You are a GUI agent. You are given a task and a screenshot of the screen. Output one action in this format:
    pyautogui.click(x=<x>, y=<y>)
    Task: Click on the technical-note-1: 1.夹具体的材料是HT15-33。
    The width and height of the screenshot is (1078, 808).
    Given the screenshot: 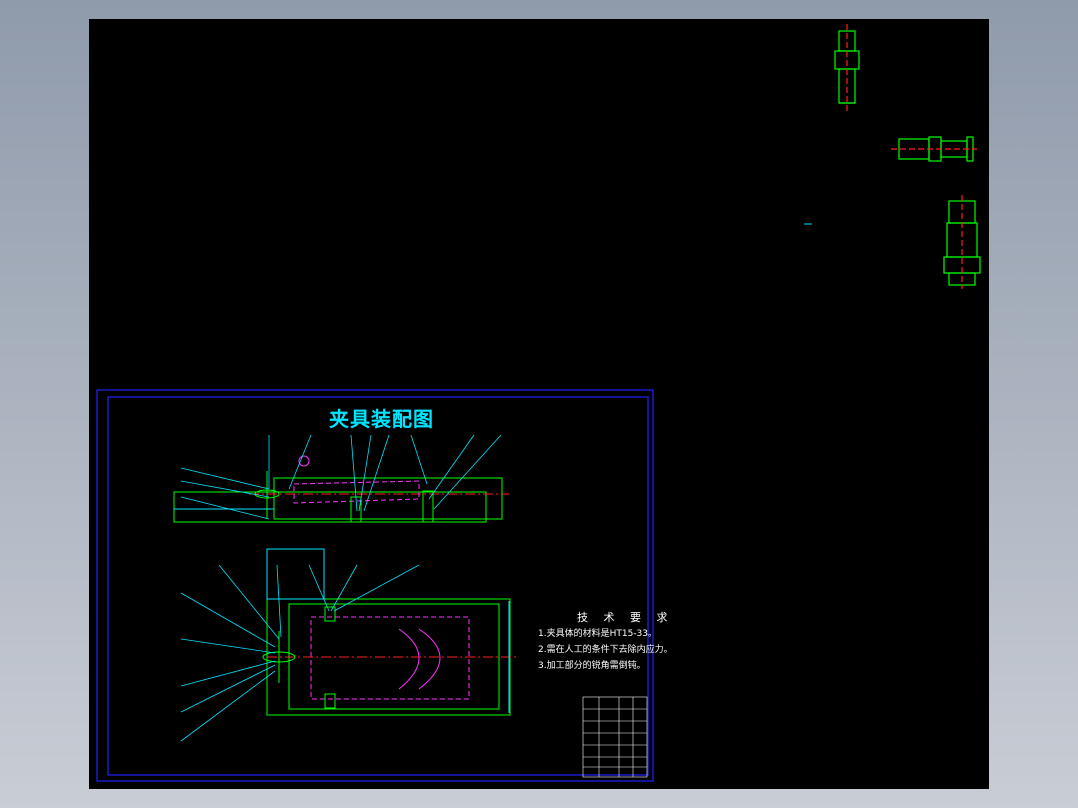 What is the action you would take?
    pyautogui.click(x=598, y=634)
    